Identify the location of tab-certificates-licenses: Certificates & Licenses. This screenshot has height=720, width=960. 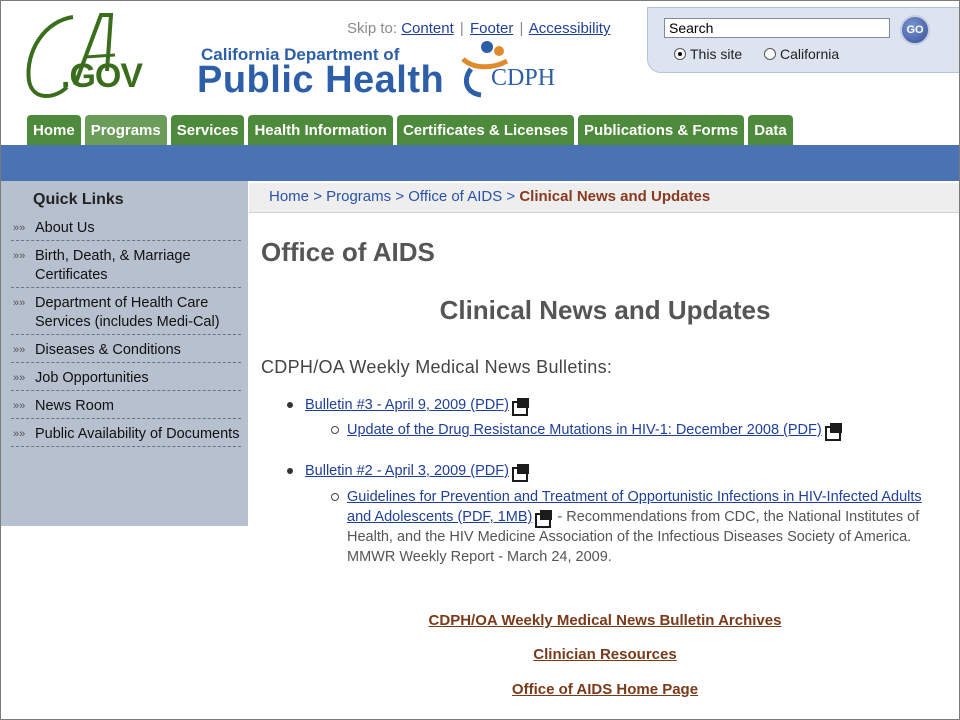
(485, 130).